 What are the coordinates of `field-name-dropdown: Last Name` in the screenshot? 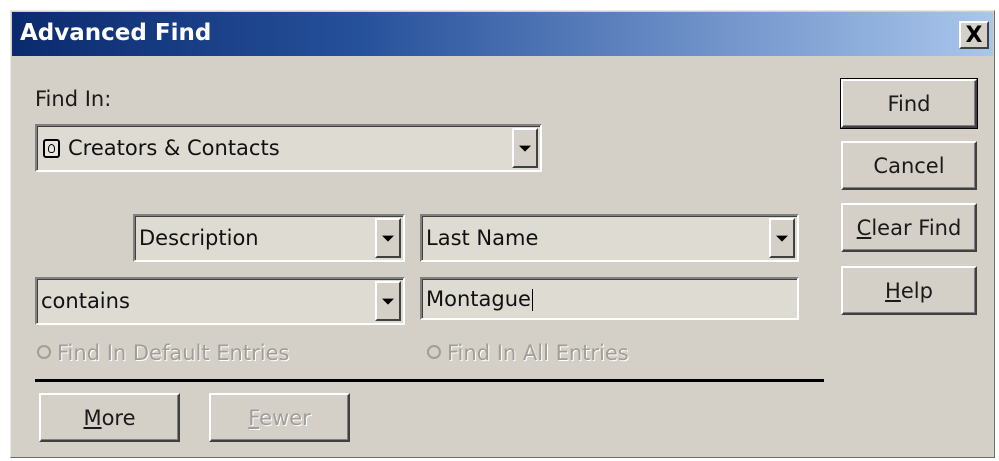 It's located at (609, 238).